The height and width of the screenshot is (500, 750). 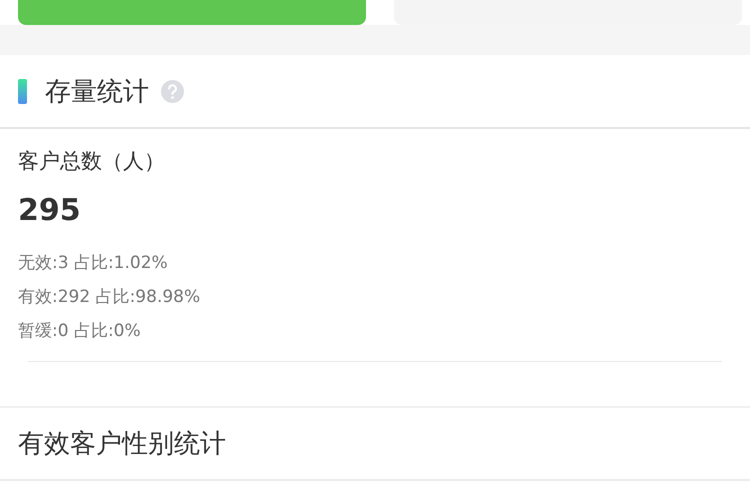 What do you see at coordinates (192, 12) in the screenshot?
I see `trend-tab` at bounding box center [192, 12].